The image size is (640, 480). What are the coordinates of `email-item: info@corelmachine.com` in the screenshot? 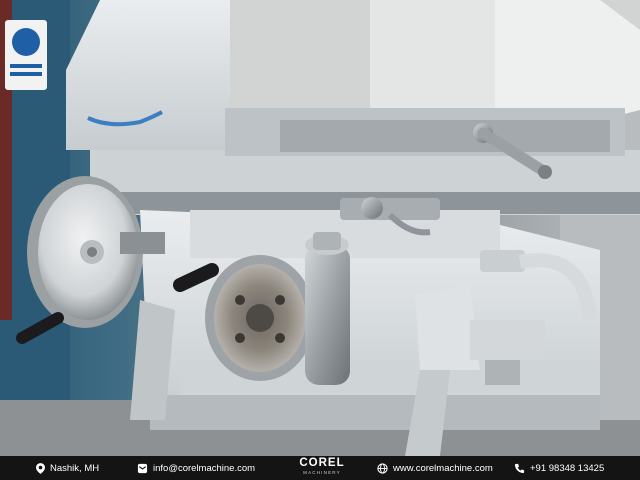 It's located at (196, 468).